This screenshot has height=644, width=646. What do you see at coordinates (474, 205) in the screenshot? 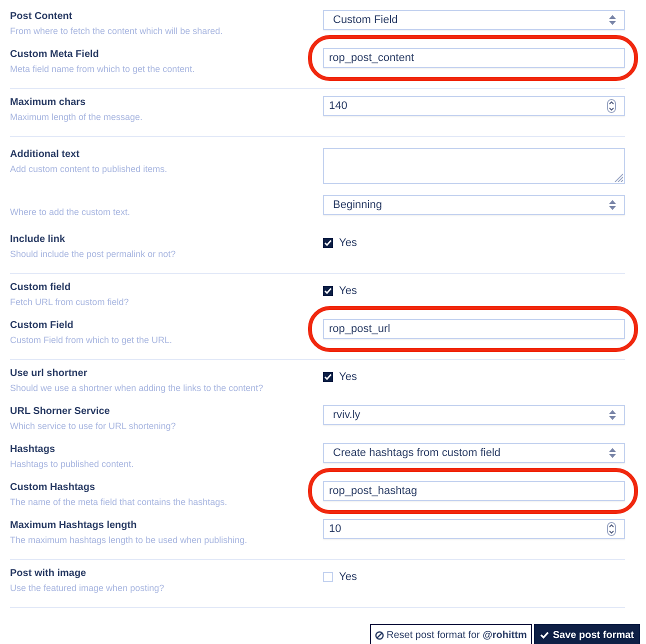
I see `select-field: Beginning` at bounding box center [474, 205].